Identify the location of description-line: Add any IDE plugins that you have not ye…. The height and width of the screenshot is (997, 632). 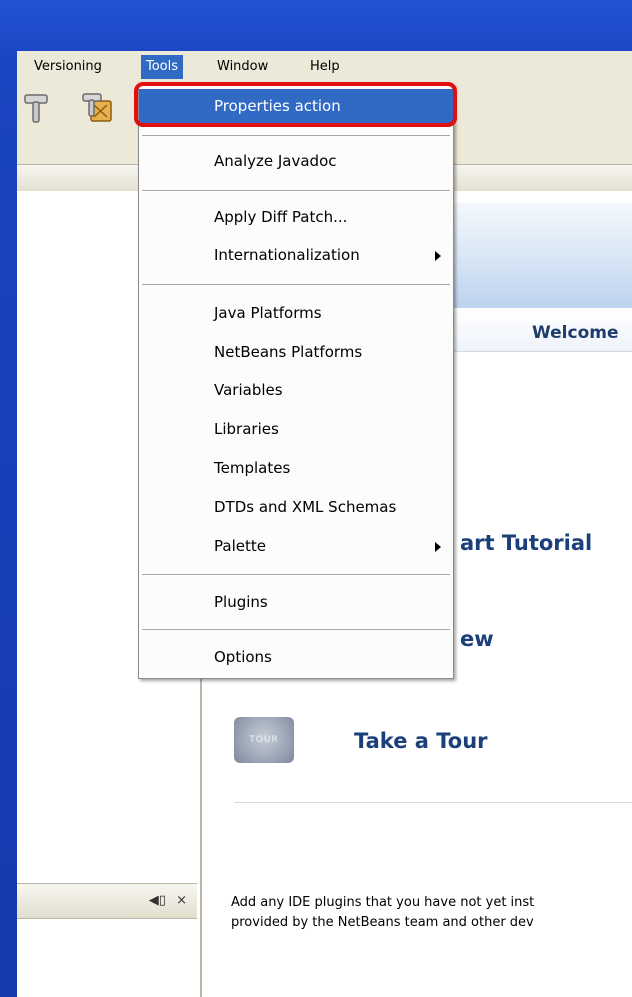
(383, 902).